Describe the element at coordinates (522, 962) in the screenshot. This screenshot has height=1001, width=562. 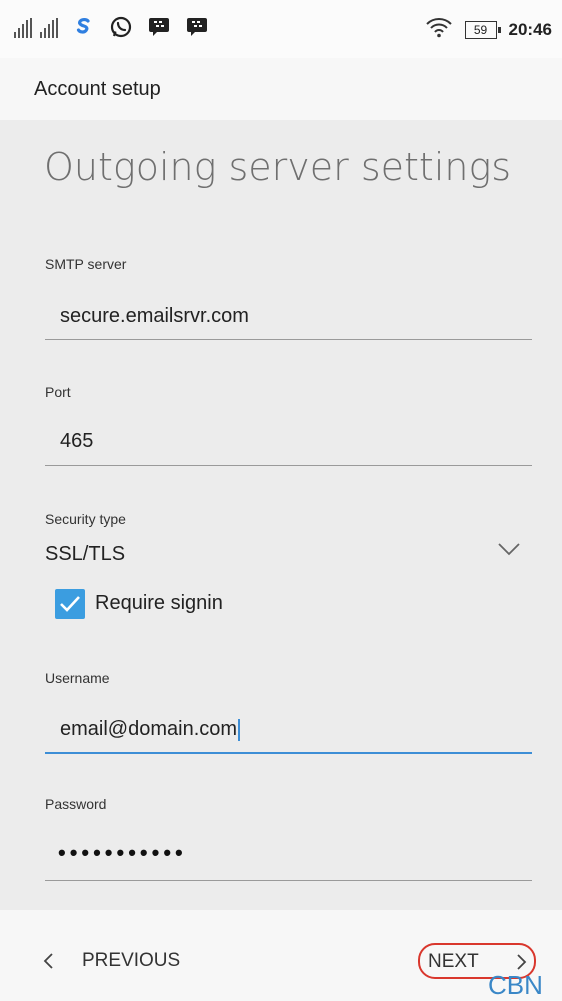
I see `chevron-right-icon` at that location.